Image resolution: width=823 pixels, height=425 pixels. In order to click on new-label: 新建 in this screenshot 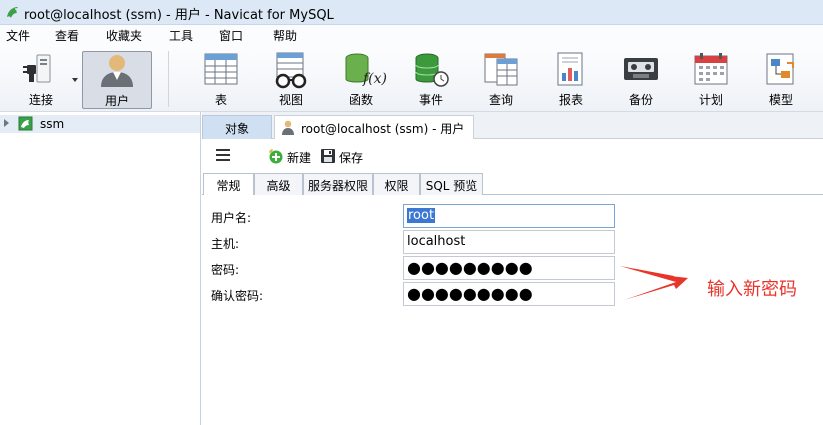, I will do `click(299, 158)`.